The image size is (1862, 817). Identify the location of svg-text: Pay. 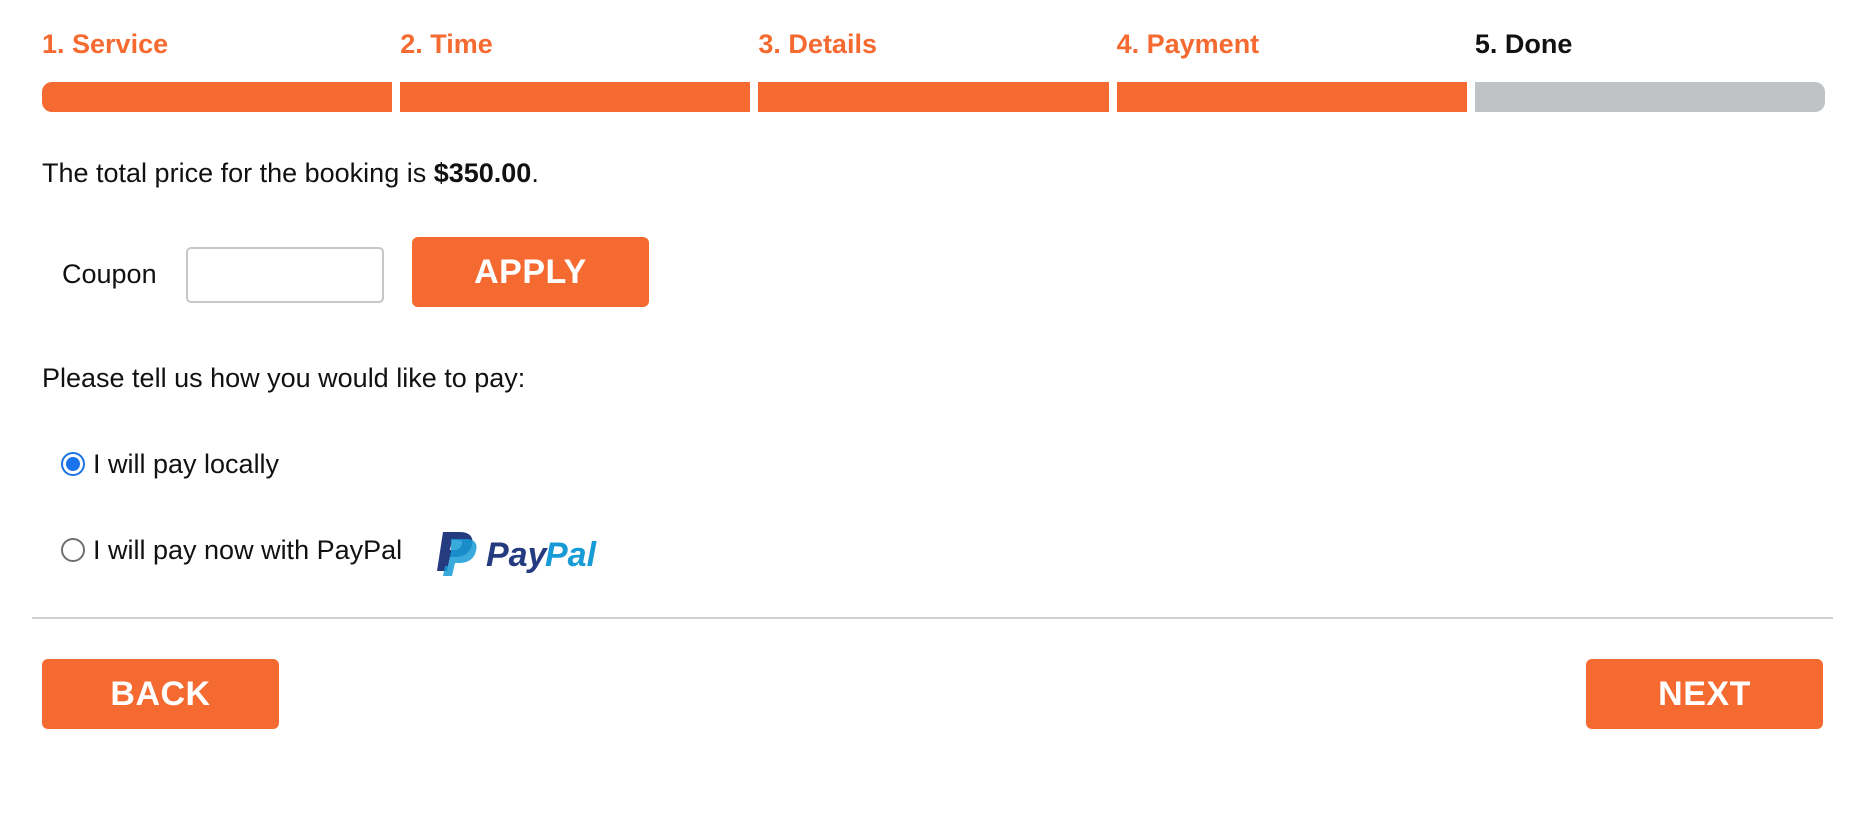
(517, 555).